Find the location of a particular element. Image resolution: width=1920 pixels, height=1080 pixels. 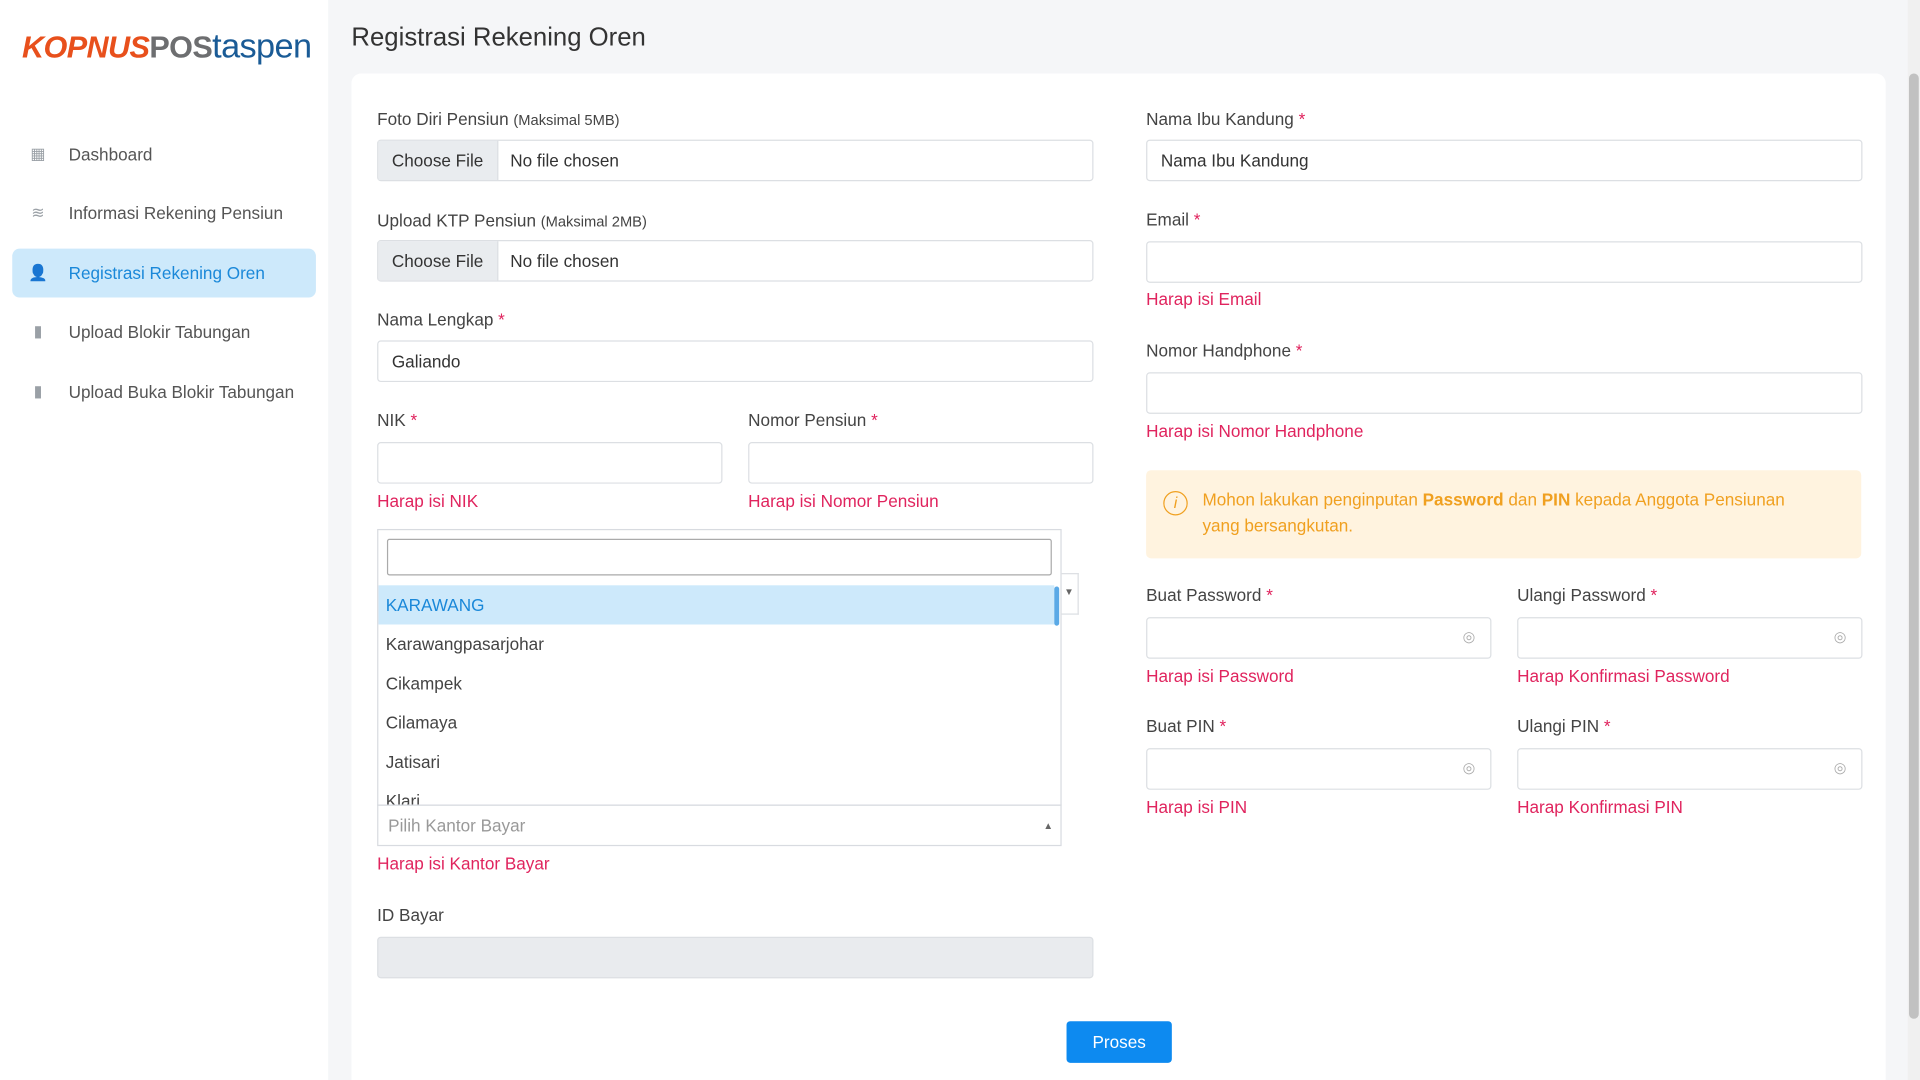

pin2-error: Harap Konfirmasi PIN is located at coordinates (1600, 807).